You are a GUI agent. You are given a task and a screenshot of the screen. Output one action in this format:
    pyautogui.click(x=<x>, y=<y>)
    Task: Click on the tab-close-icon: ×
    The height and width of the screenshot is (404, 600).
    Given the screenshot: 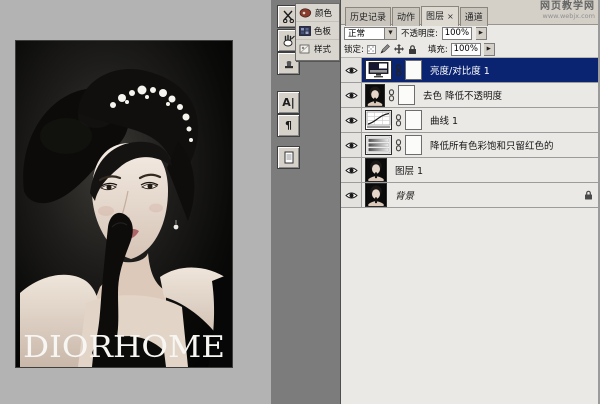 What is the action you would take?
    pyautogui.click(x=450, y=16)
    